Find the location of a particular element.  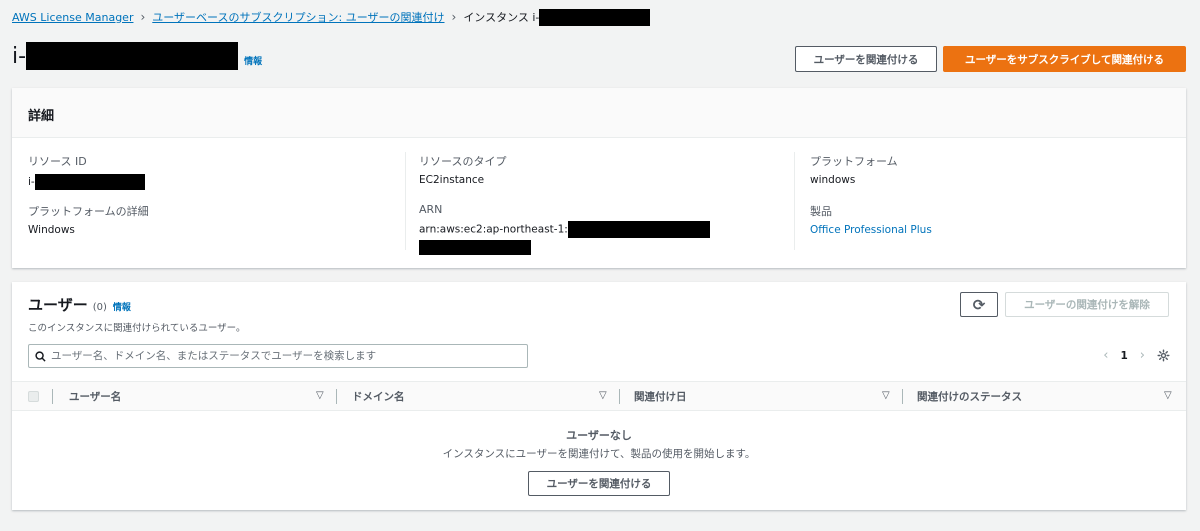

breadcrumb-license-manager: AWS License Manager is located at coordinates (72, 17).